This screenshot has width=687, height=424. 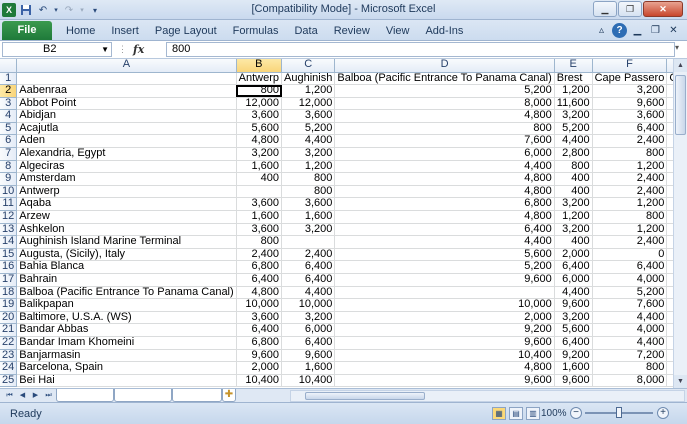 What do you see at coordinates (9, 204) in the screenshot?
I see `row-header: 11` at bounding box center [9, 204].